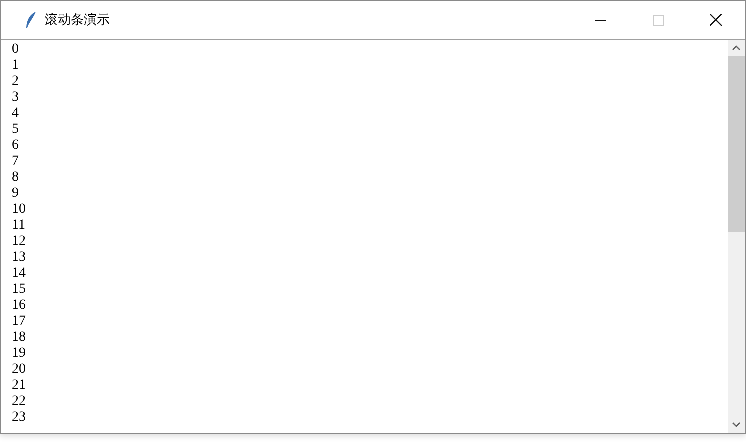 Image resolution: width=746 pixels, height=444 pixels. I want to click on list-item: 1, so click(14, 66).